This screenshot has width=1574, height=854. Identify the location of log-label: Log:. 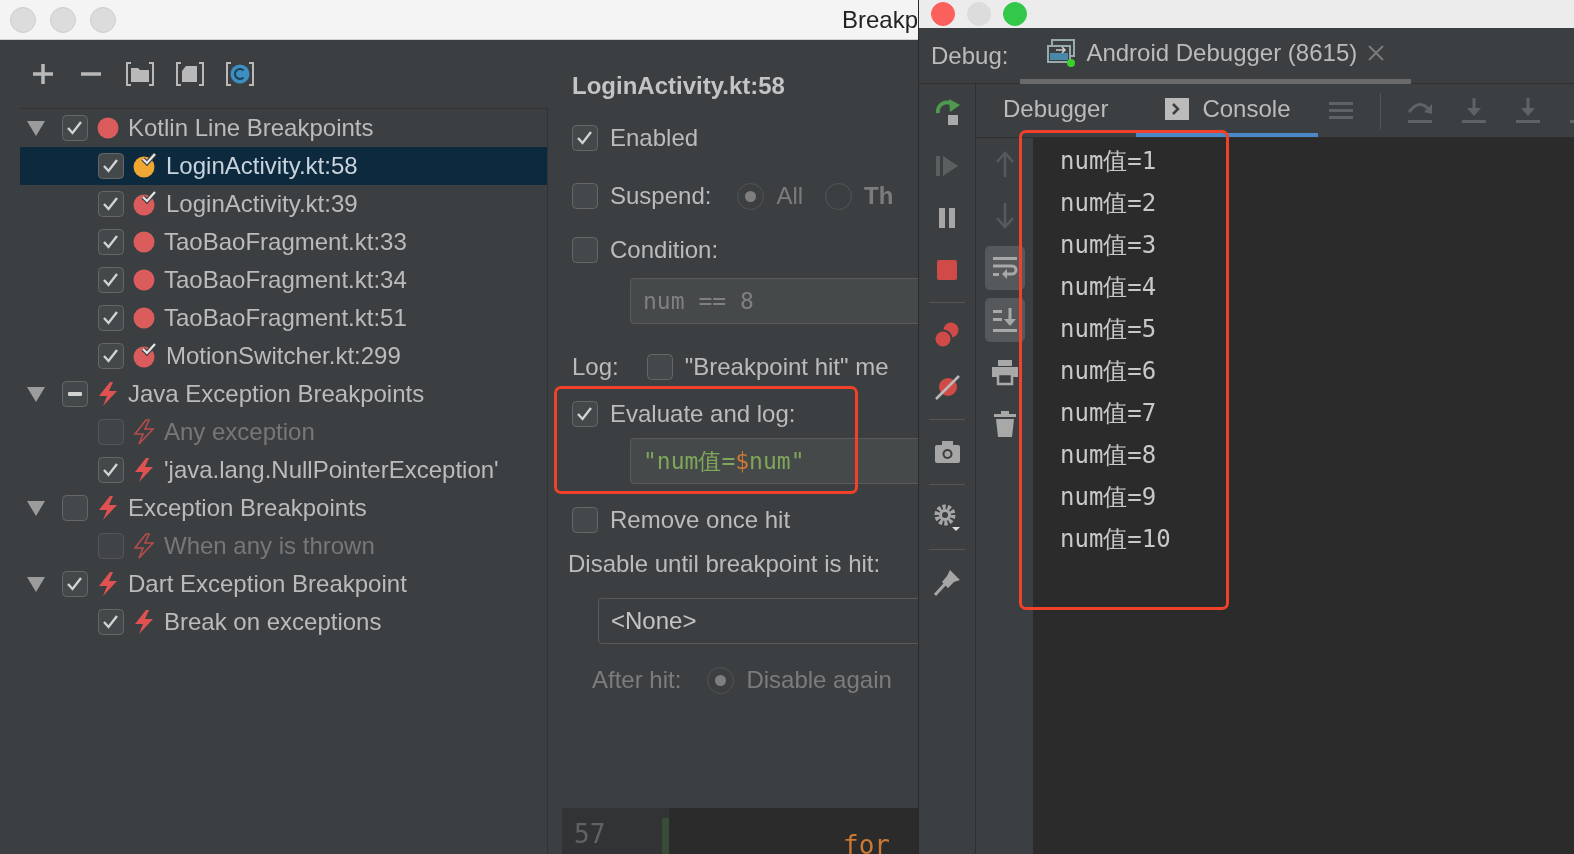
(595, 367).